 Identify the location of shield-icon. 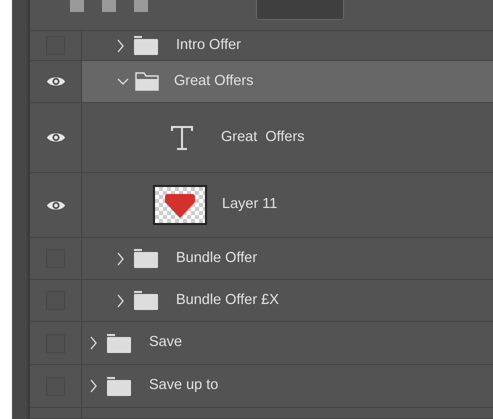
(180, 205).